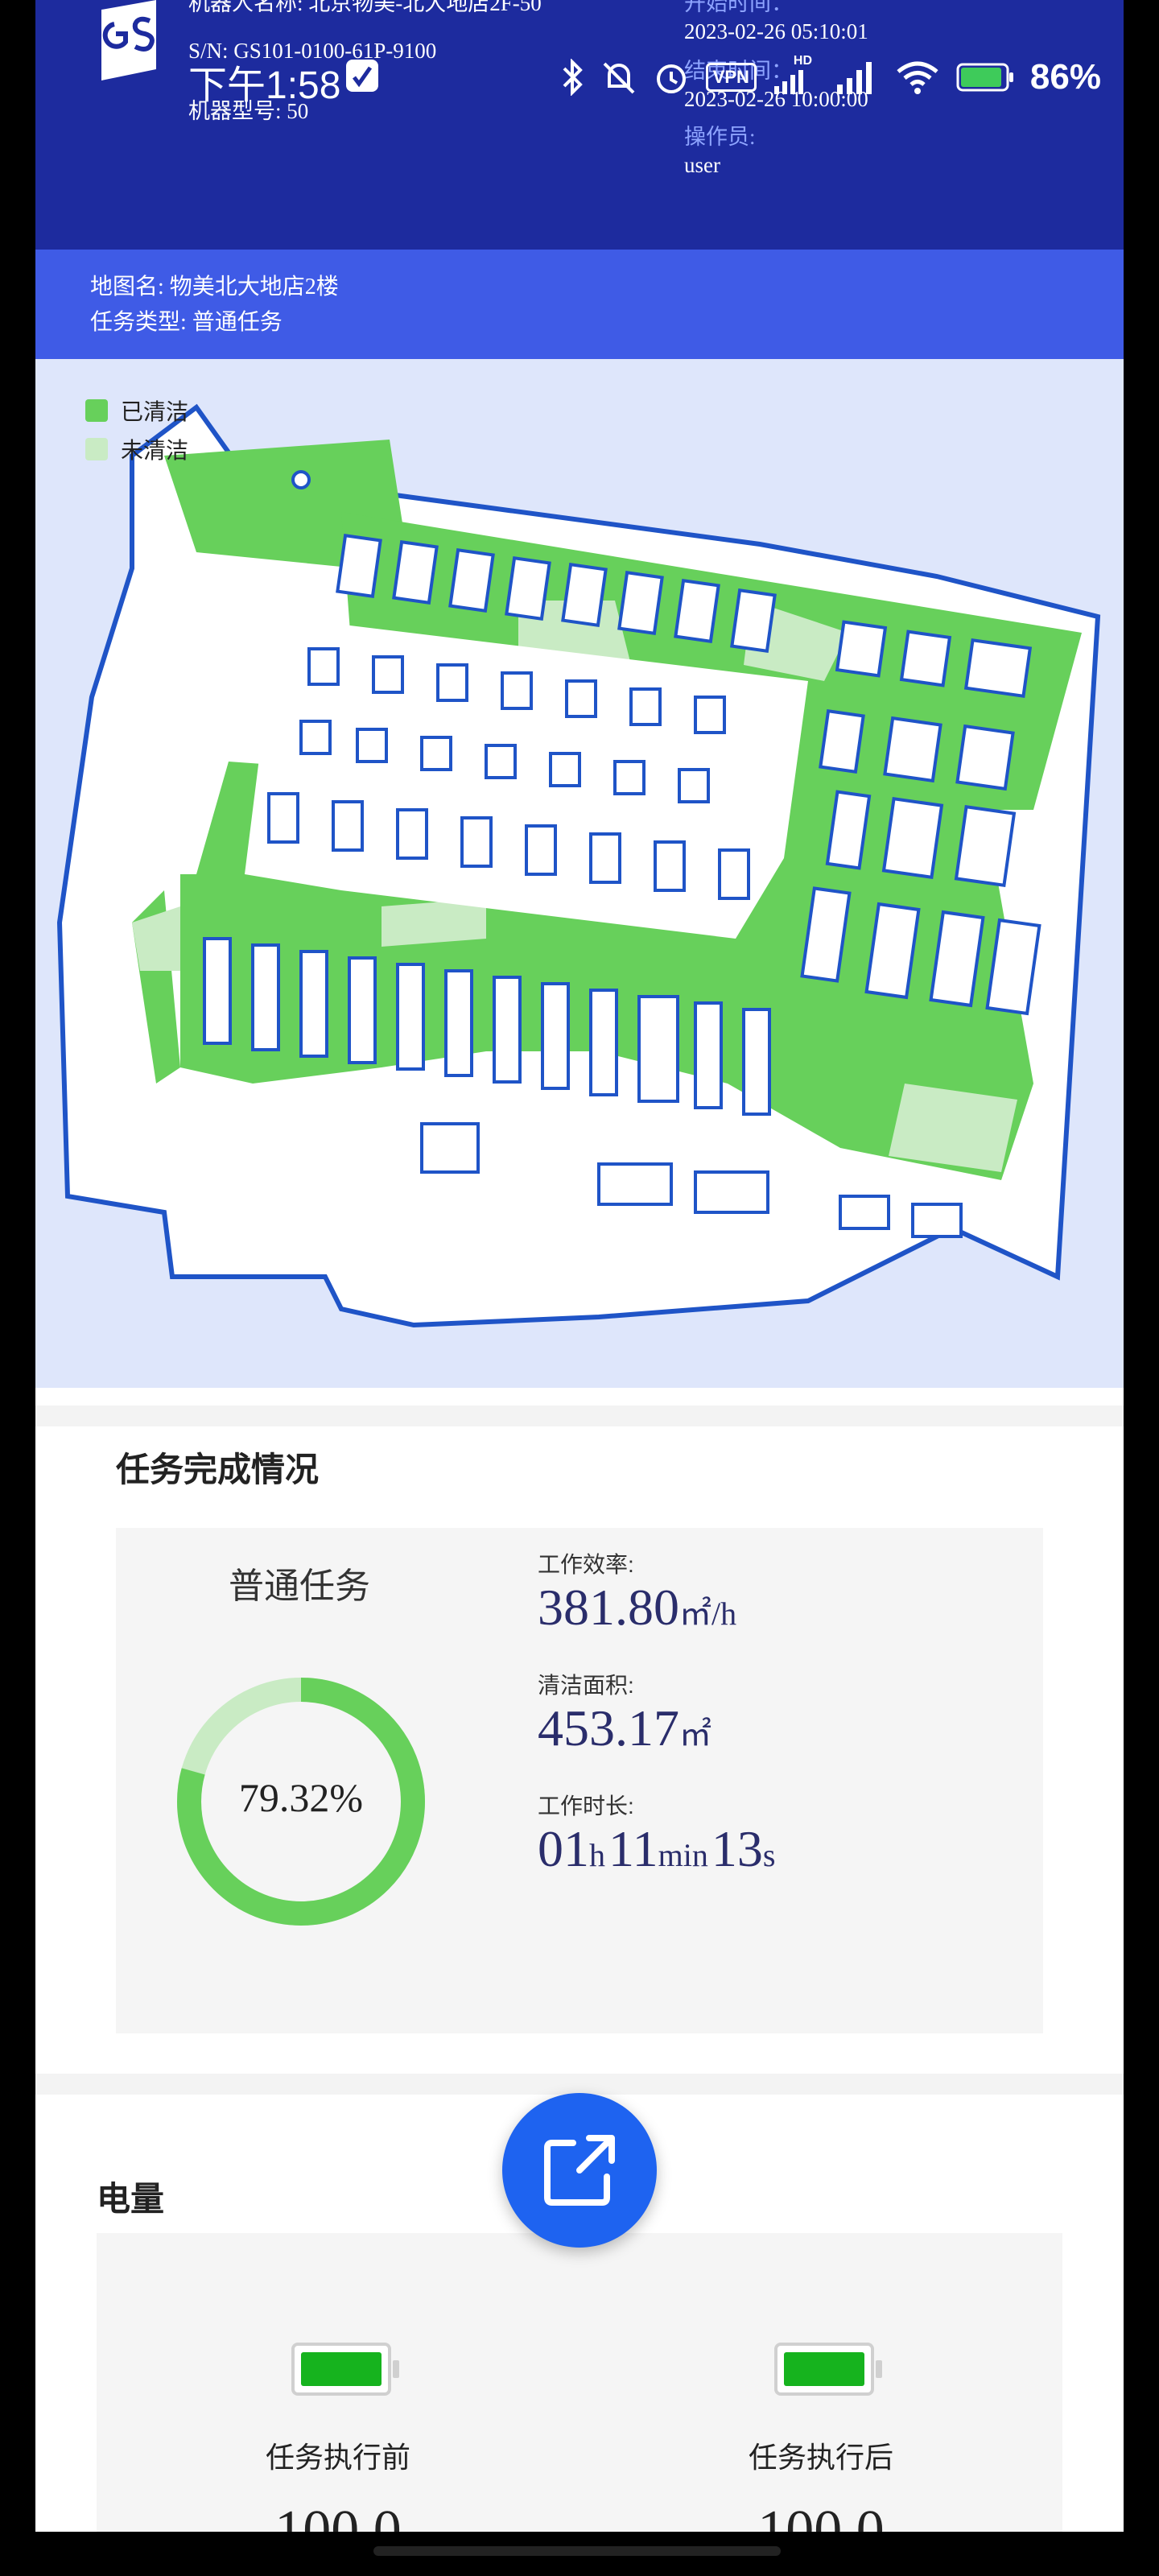  I want to click on legend-uncleaned: 未清洁, so click(136, 449).